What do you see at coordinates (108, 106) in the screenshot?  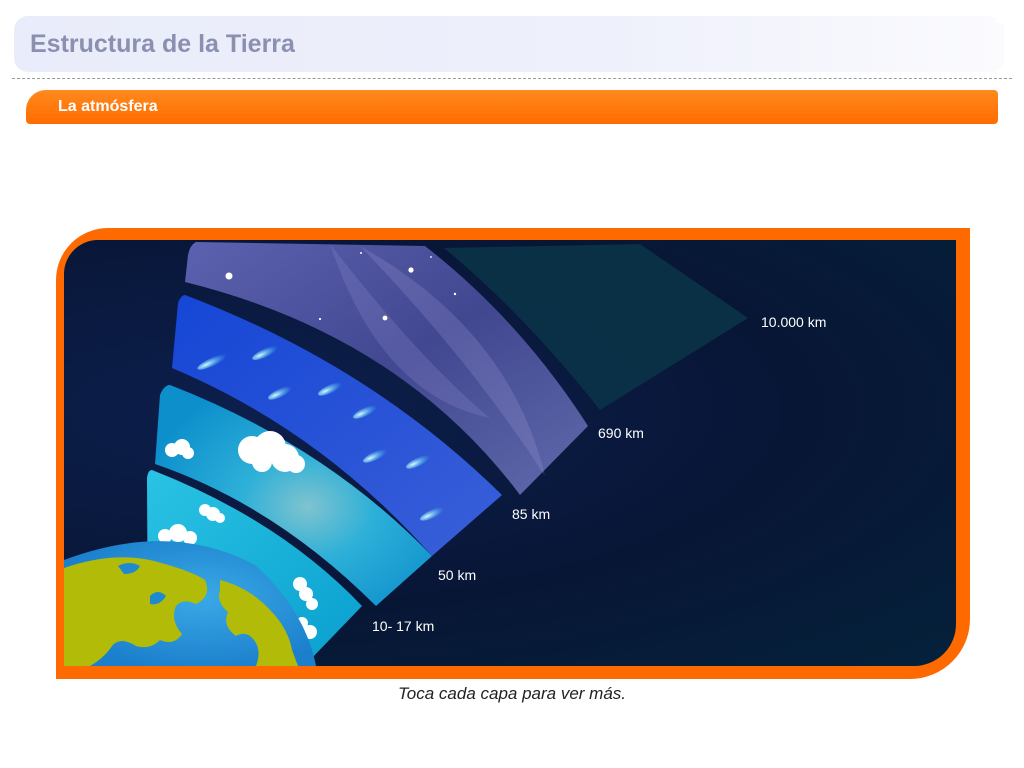 I see `section-title: La atmósfera` at bounding box center [108, 106].